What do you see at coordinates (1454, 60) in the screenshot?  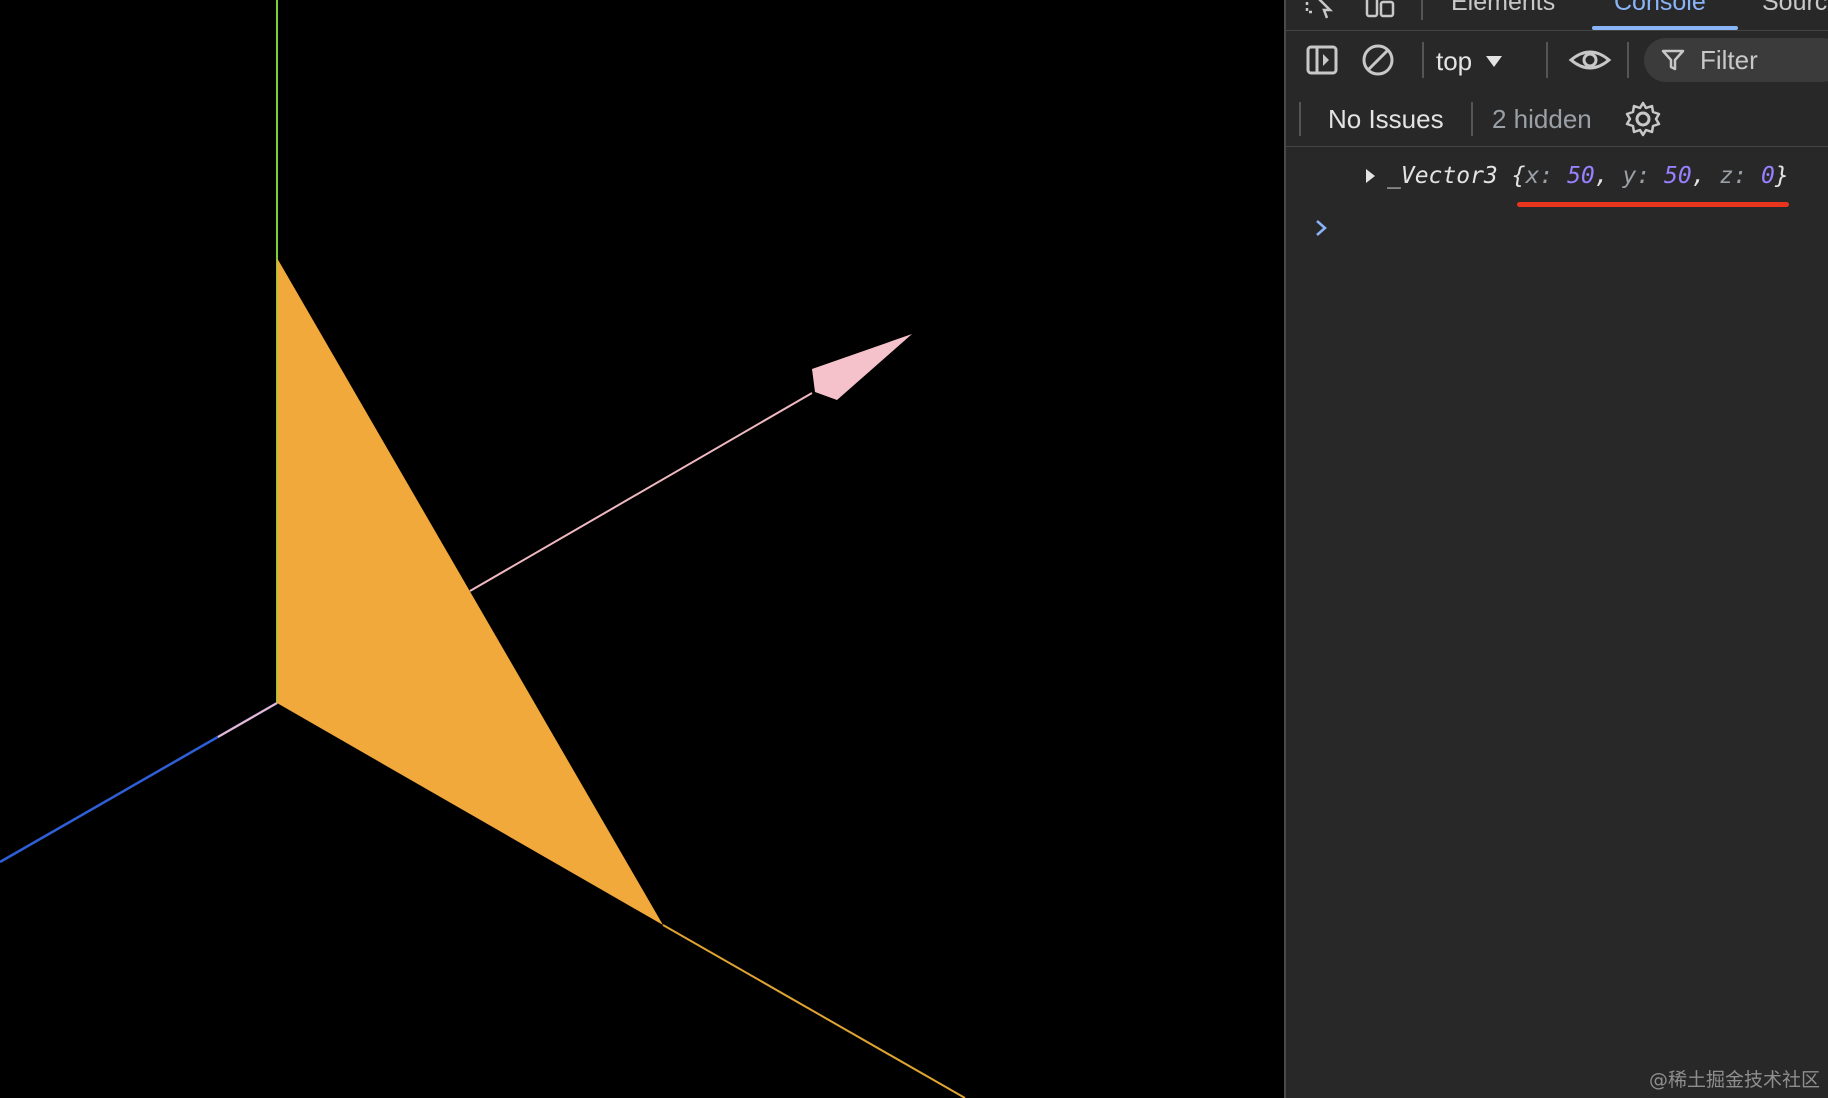 I see `context-selector-label: top` at bounding box center [1454, 60].